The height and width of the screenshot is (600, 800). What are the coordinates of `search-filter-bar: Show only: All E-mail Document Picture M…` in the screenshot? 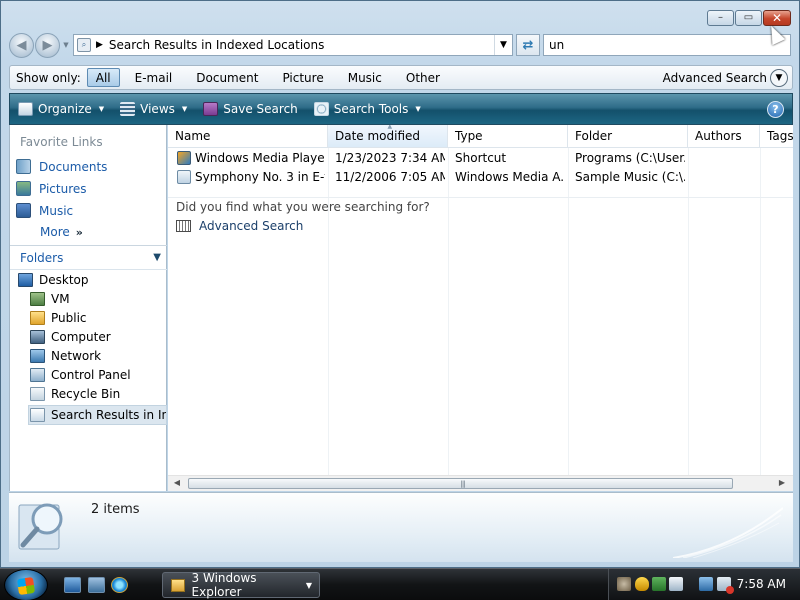 It's located at (401, 77).